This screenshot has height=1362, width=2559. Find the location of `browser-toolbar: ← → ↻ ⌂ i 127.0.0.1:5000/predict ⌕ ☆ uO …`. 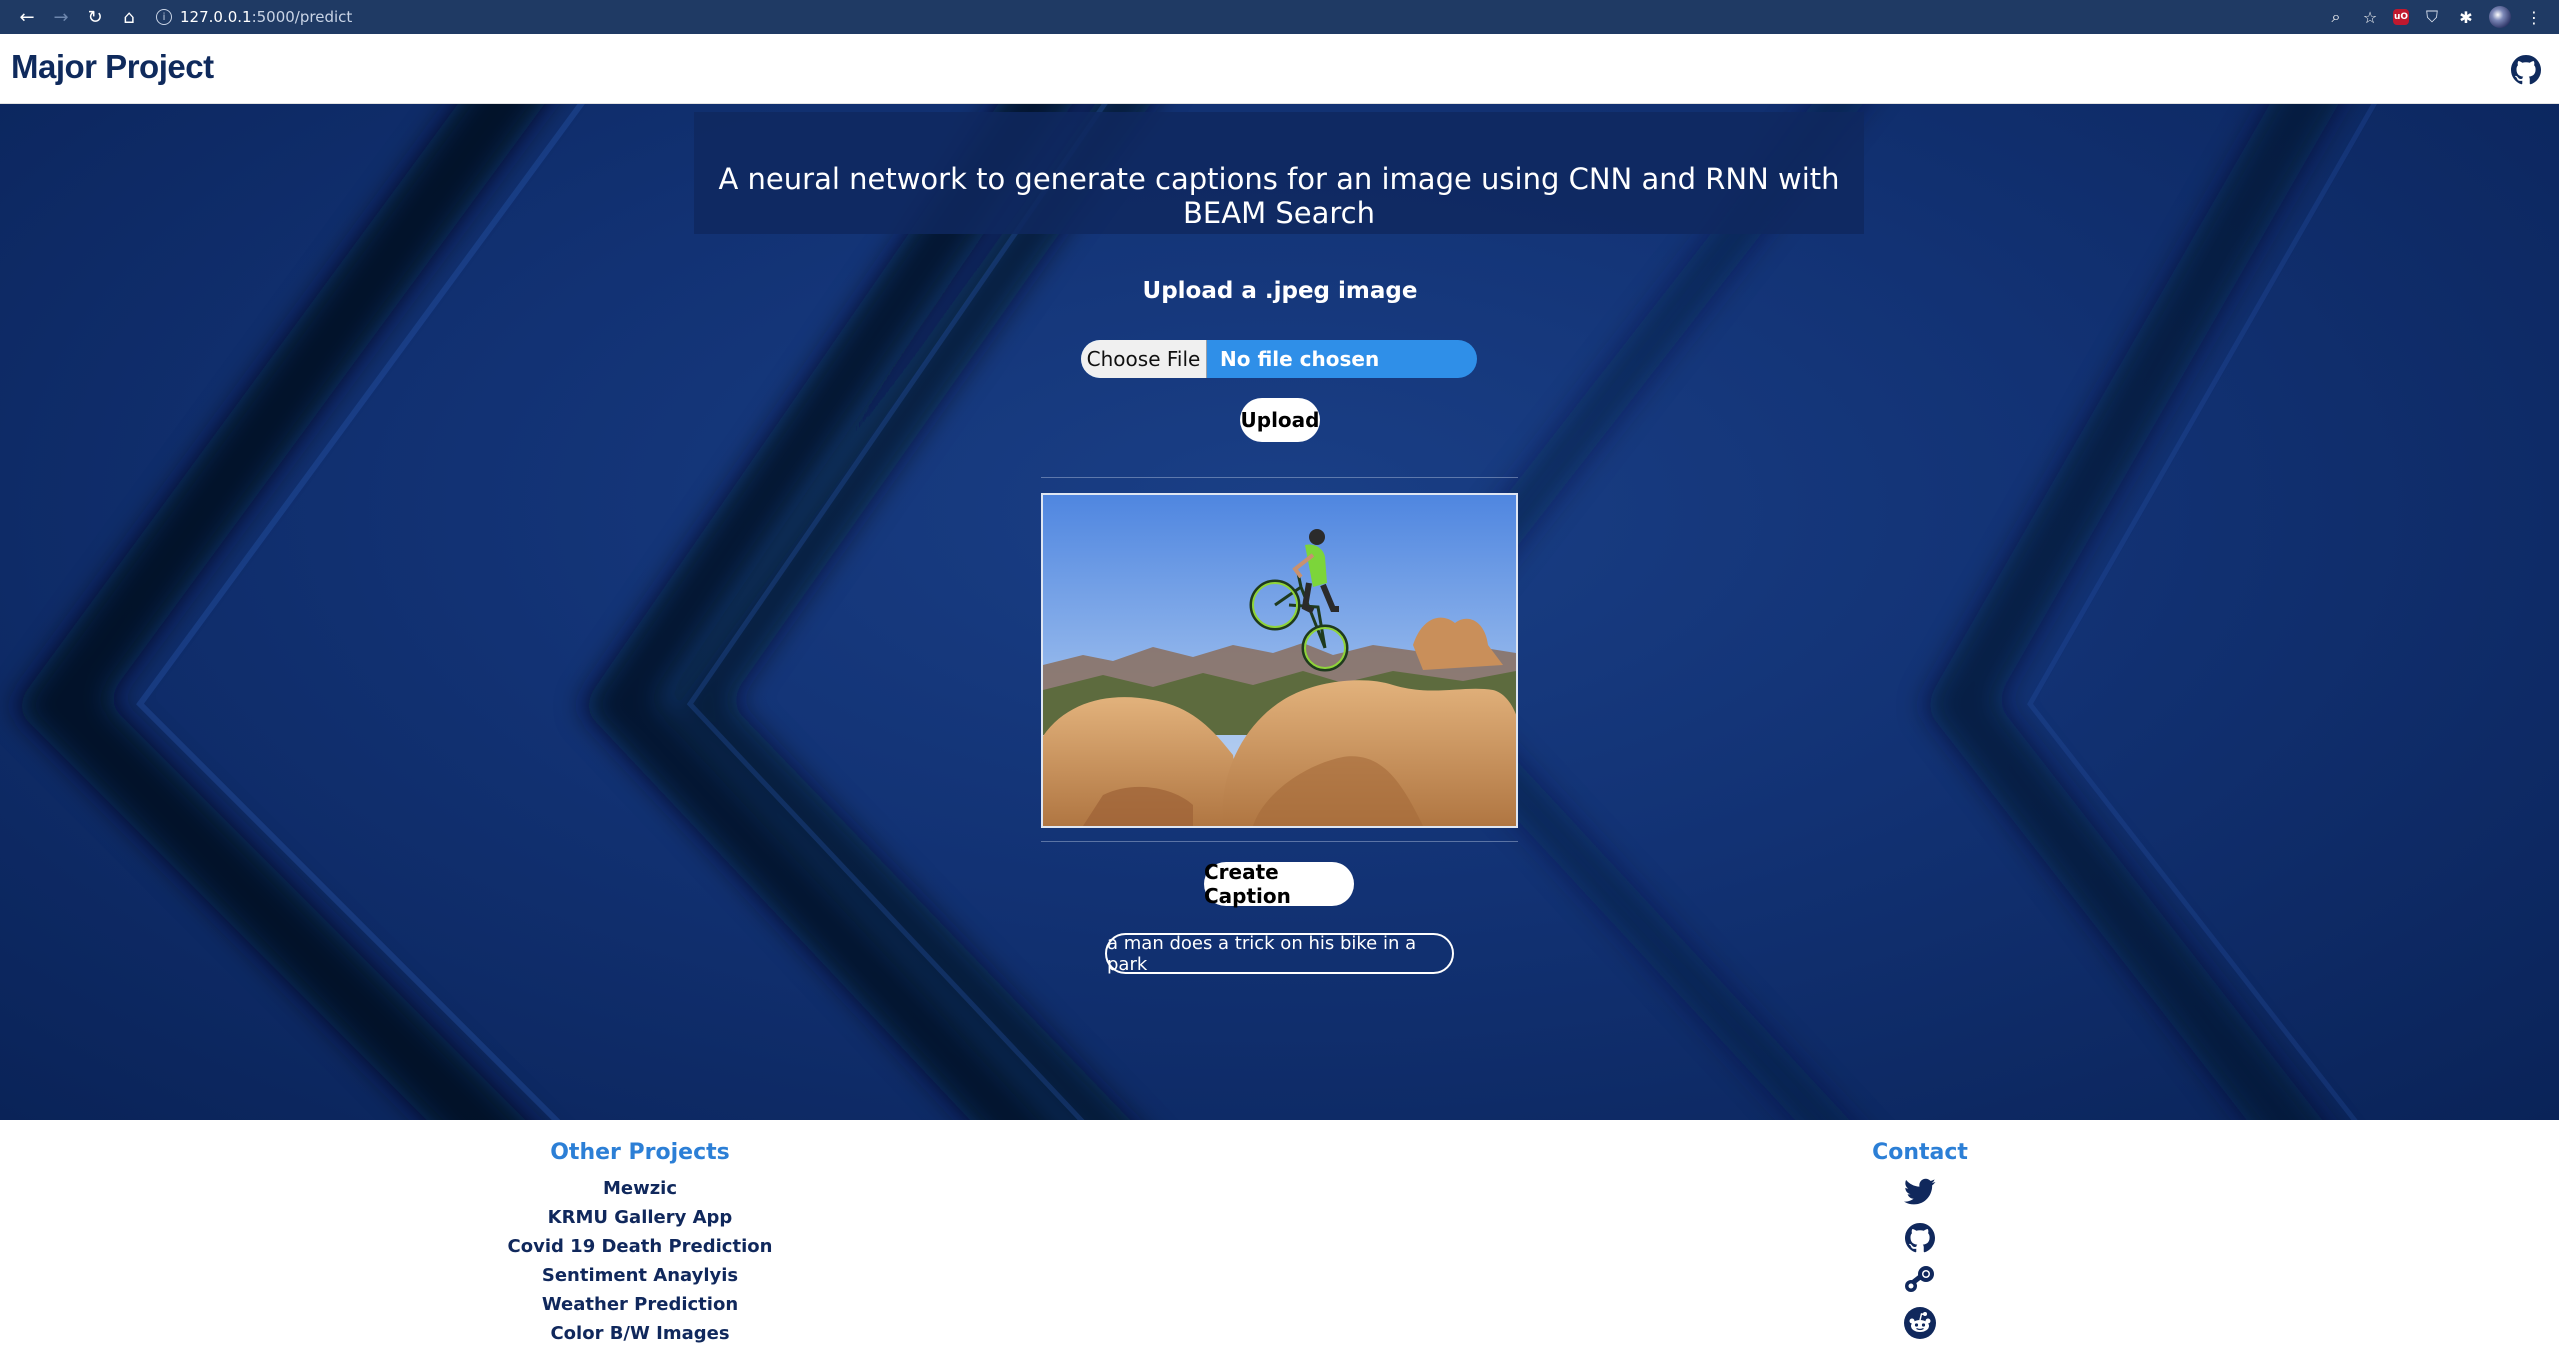

browser-toolbar: ← → ↻ ⌂ i 127.0.0.1:5000/predict ⌕ ☆ uO … is located at coordinates (1279, 17).